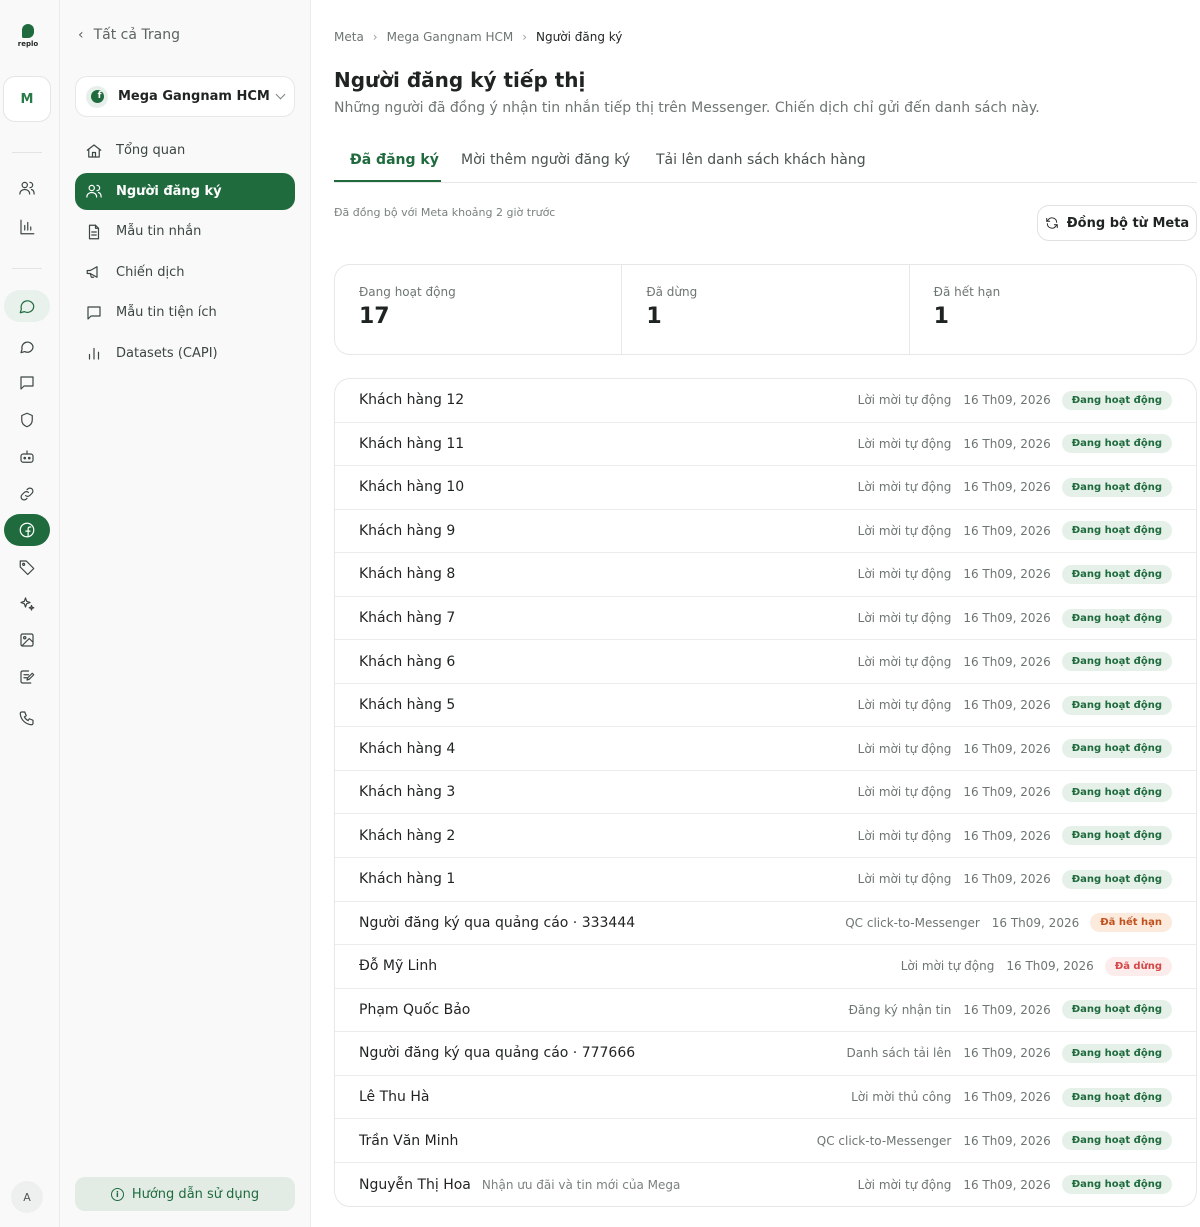 The image size is (1200, 1227). What do you see at coordinates (94, 150) in the screenshot?
I see `home-icon` at bounding box center [94, 150].